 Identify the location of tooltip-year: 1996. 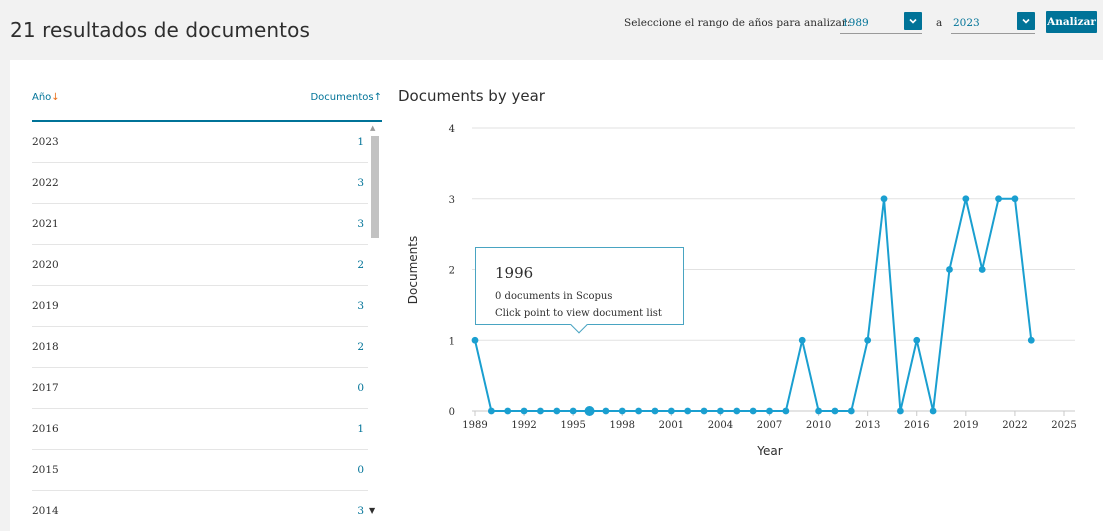
(514, 273).